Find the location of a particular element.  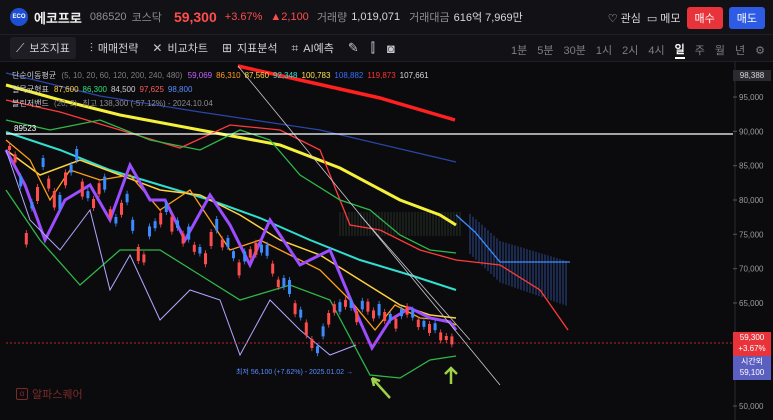

period-5min: 5분 is located at coordinates (545, 50).